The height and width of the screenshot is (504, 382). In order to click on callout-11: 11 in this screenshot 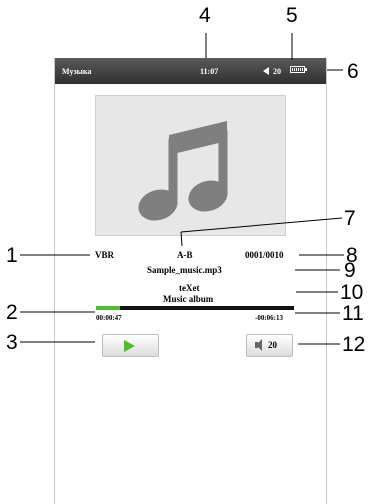, I will do `click(353, 313)`.